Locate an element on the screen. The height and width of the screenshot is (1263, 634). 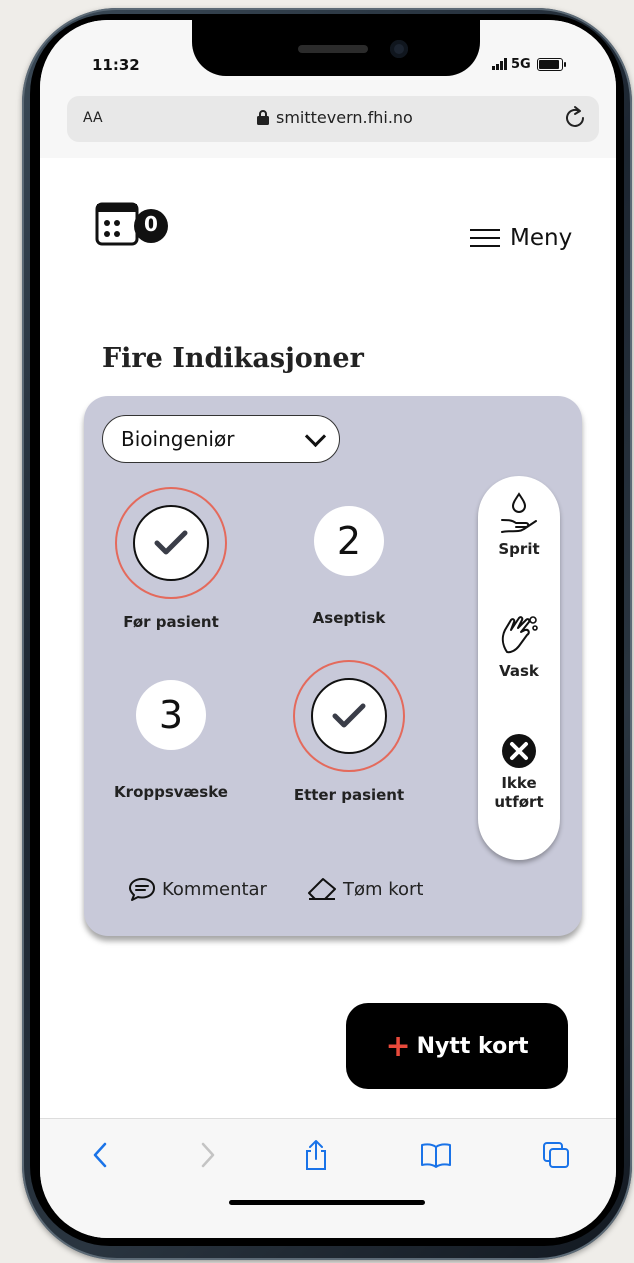
tabs-button is located at coordinates (556, 1155).